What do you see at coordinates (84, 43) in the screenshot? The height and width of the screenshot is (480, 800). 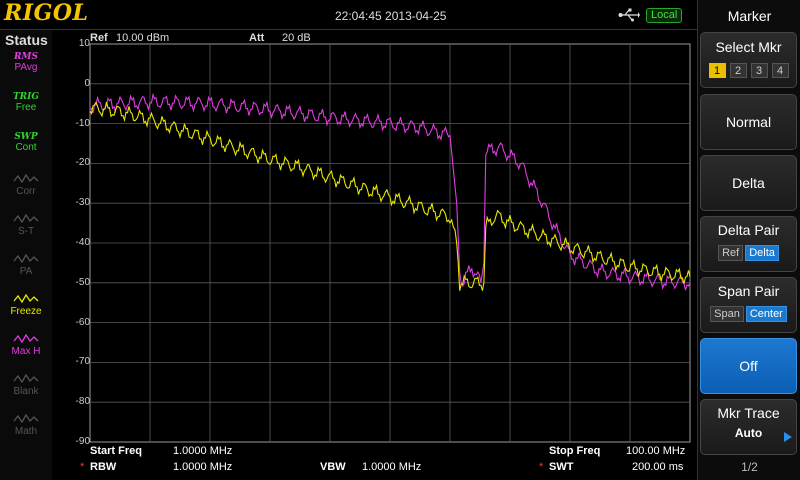 I see `y-tick-label: 10` at bounding box center [84, 43].